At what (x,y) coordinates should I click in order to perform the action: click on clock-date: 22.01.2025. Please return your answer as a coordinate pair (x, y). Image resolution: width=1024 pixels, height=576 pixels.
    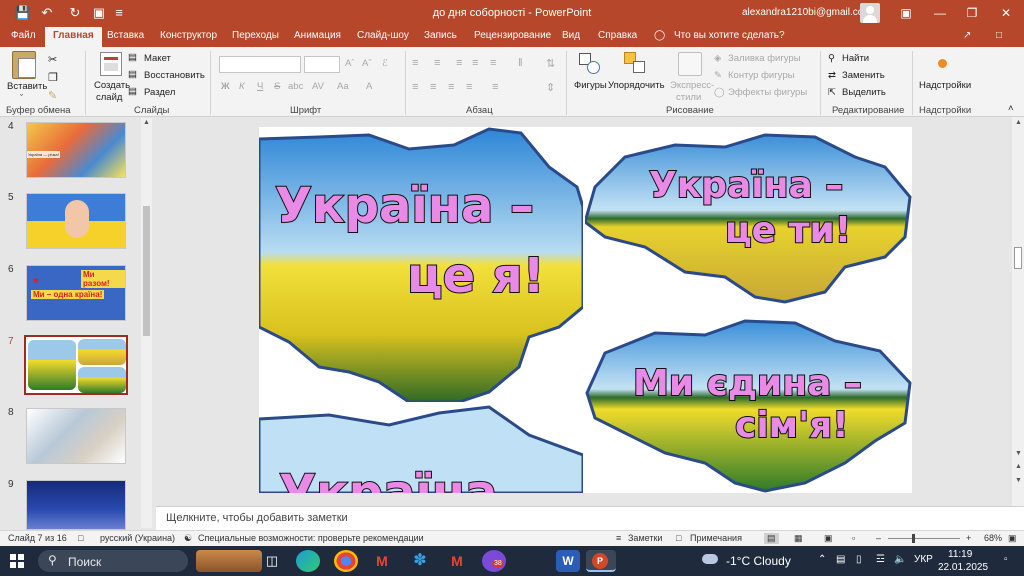
    Looking at the image, I should click on (963, 567).